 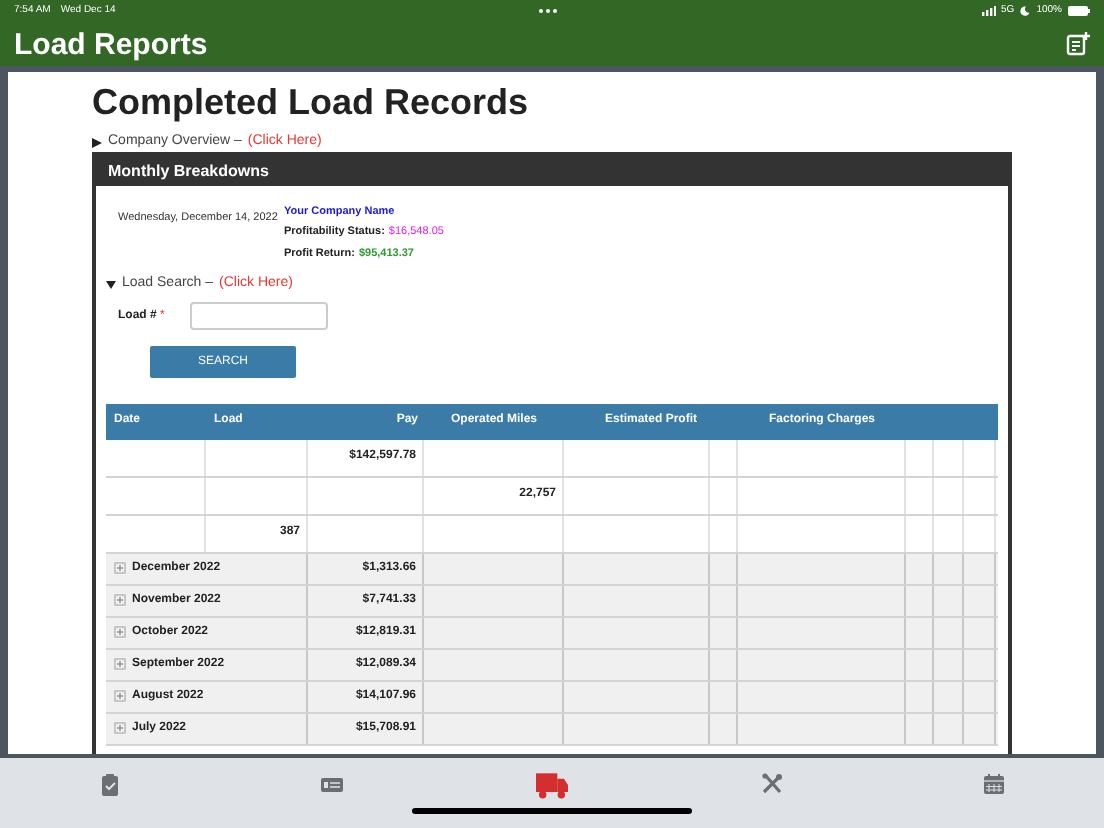 I want to click on page-heading: Completed Load Records, so click(x=311, y=102).